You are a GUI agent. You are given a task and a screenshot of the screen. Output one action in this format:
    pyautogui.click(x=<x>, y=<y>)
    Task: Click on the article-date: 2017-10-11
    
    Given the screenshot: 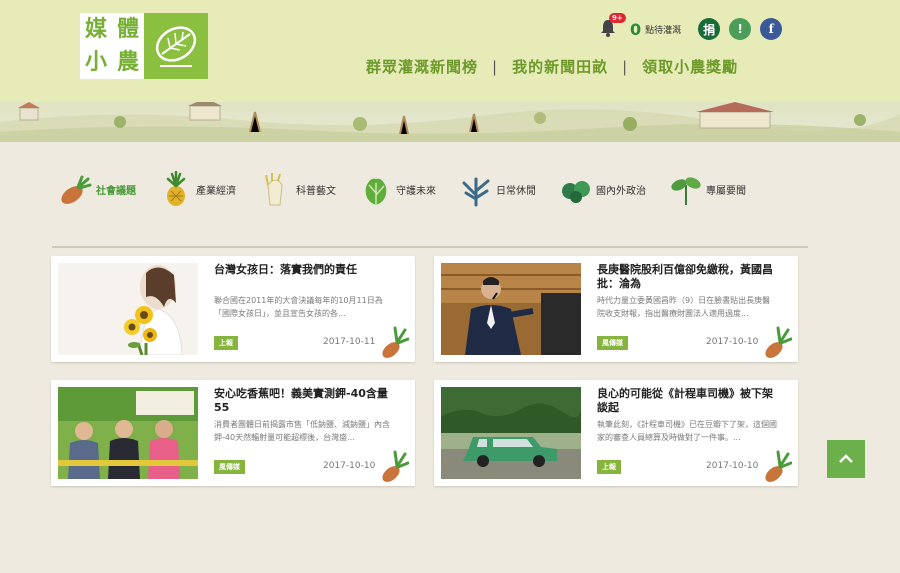 What is the action you would take?
    pyautogui.click(x=349, y=342)
    